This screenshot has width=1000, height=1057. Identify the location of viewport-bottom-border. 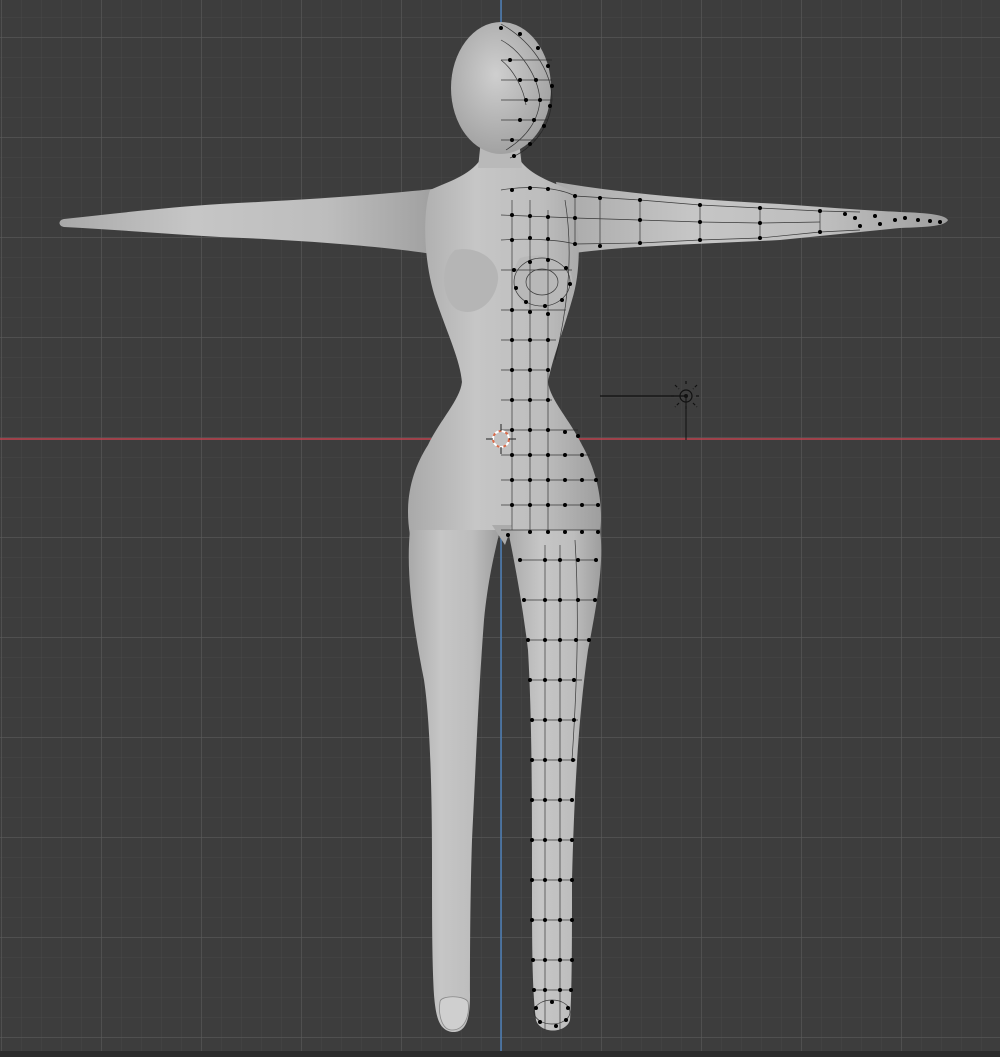
(500, 1054).